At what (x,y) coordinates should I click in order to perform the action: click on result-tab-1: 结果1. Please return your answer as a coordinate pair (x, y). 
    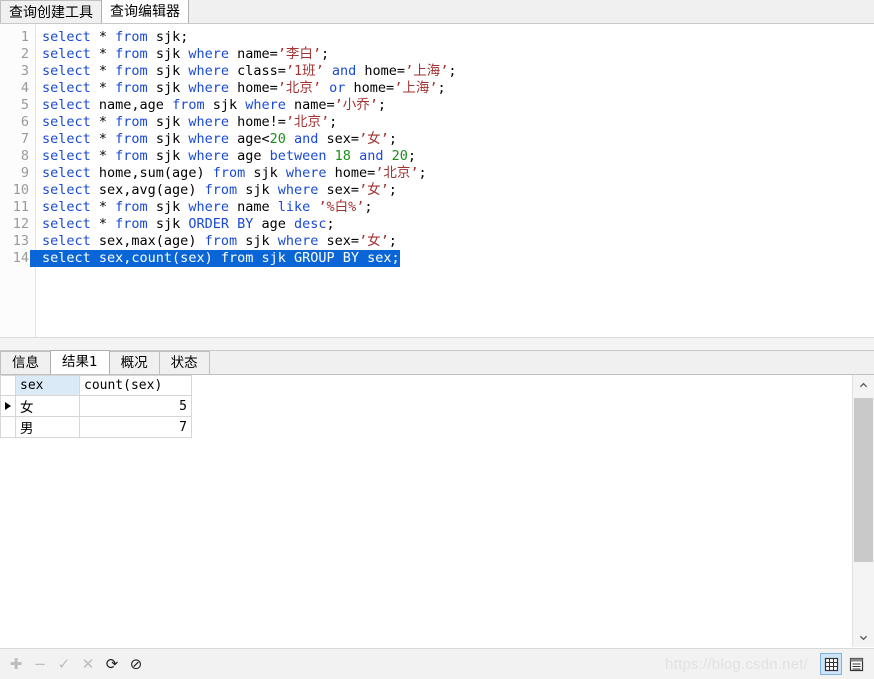
    Looking at the image, I should click on (80, 362).